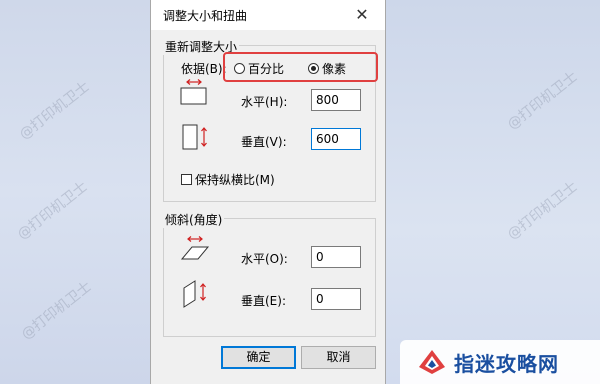 The image size is (600, 384). I want to click on skew-horizontal-icon, so click(195, 248).